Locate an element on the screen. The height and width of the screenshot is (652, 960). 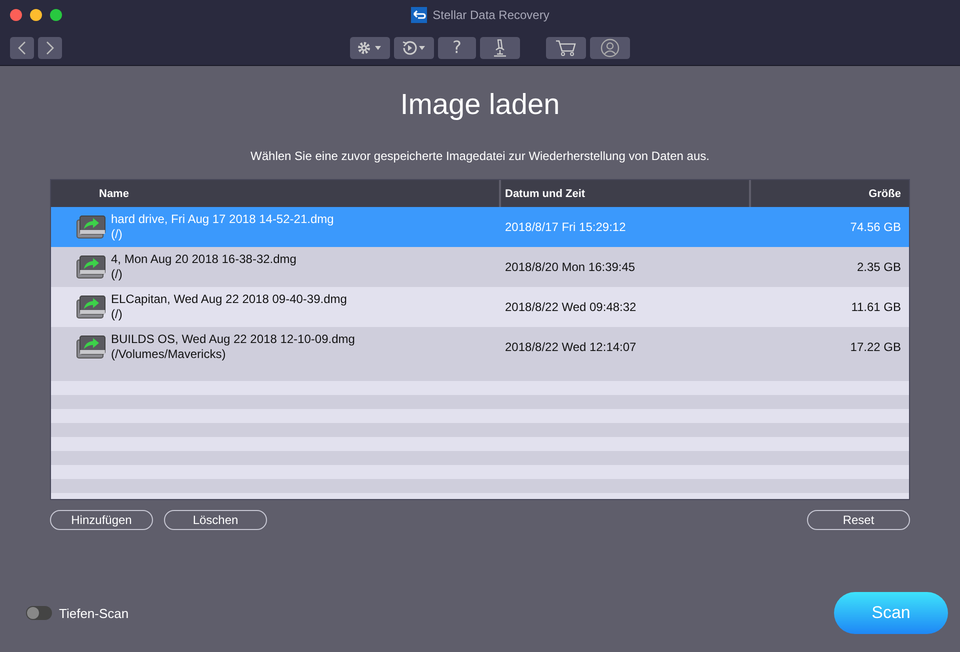
microscope-button is located at coordinates (500, 48).